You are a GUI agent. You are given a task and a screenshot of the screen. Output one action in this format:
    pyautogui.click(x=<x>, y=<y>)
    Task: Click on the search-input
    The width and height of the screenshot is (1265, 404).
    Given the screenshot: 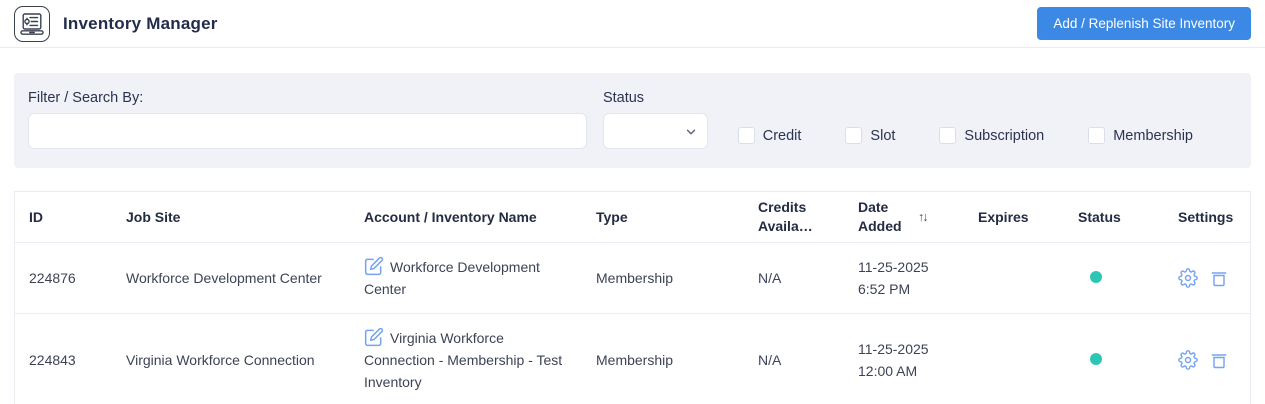 What is the action you would take?
    pyautogui.click(x=307, y=131)
    